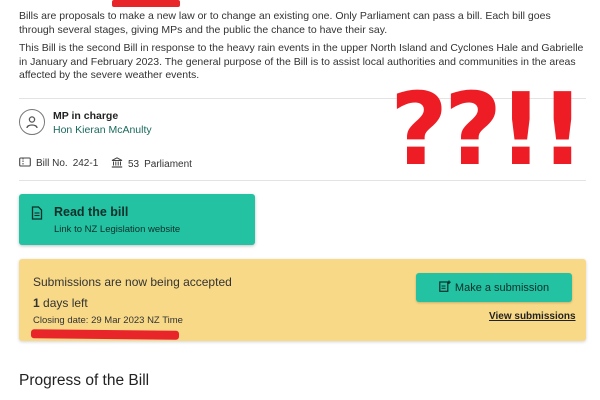 The height and width of the screenshot is (400, 600). I want to click on progress-heading: Progress of the Bill, so click(84, 380).